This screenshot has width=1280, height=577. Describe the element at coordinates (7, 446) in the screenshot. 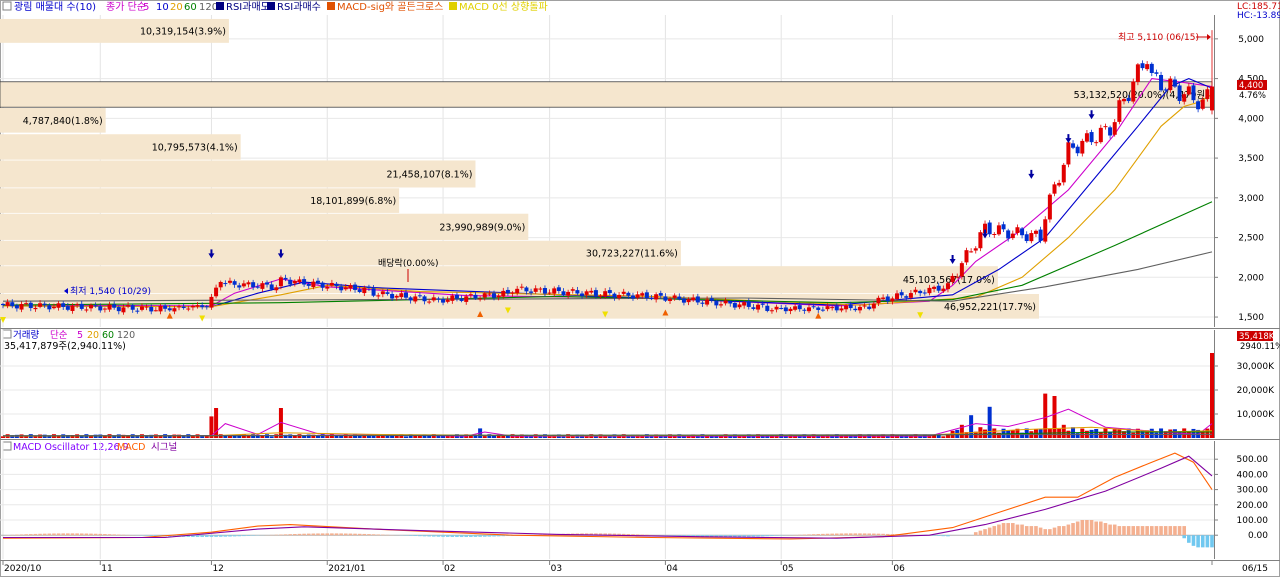

I see `macd-legend-box-icon` at that location.